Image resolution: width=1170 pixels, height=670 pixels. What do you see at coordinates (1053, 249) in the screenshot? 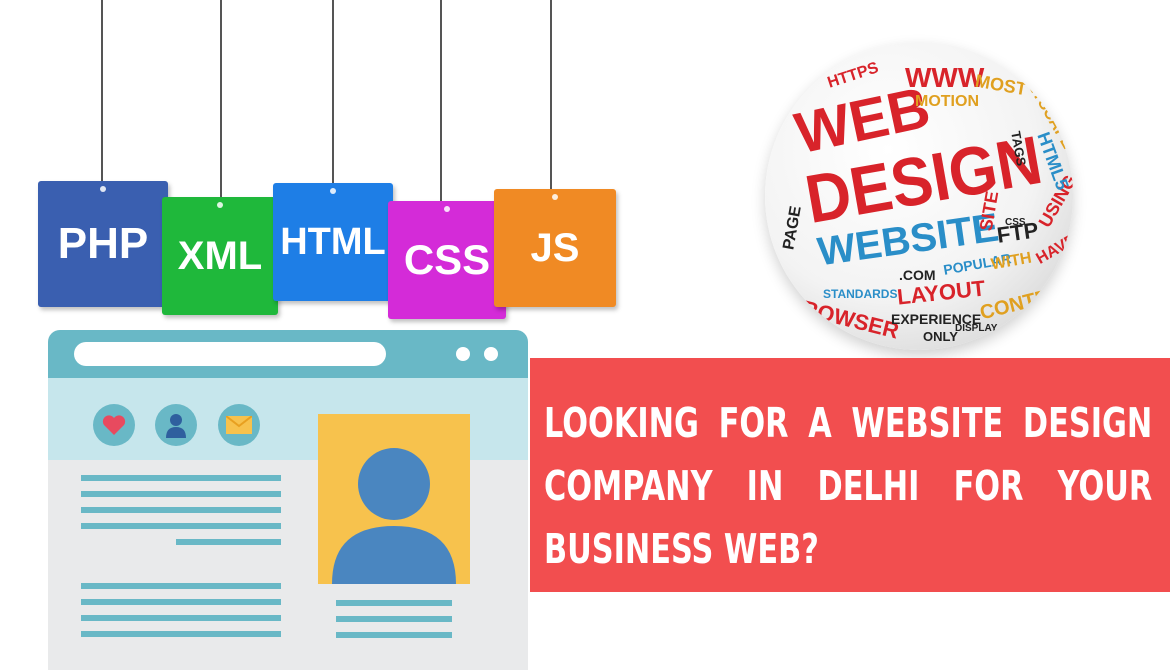
I see `globe-word: HAVE` at bounding box center [1053, 249].